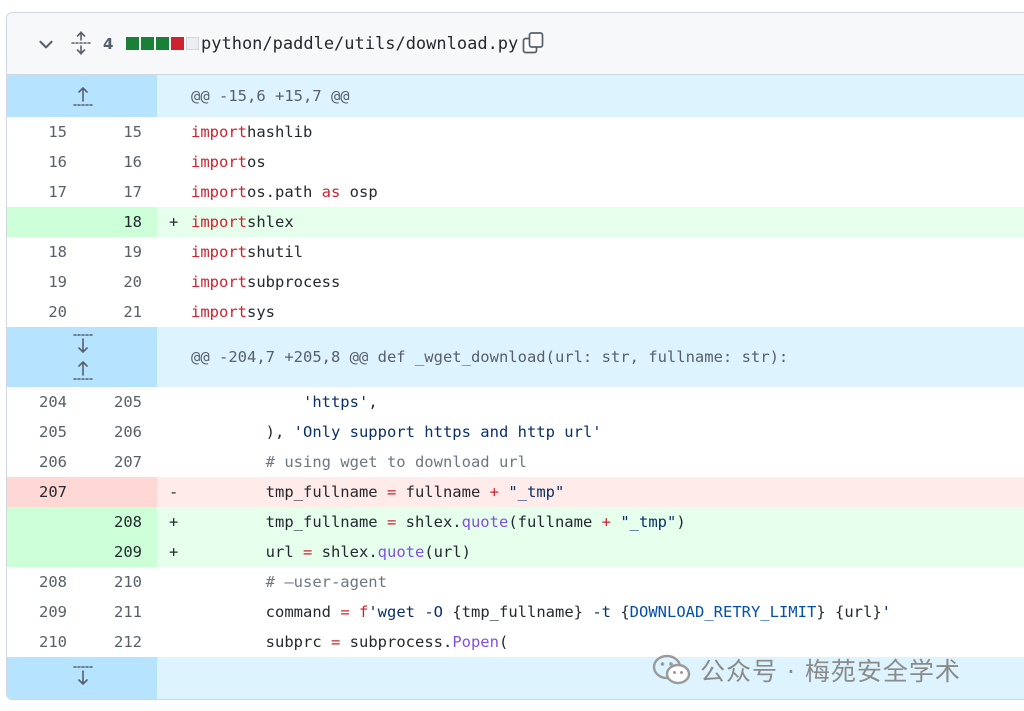  What do you see at coordinates (242, 432) in the screenshot?
I see `code-token: ),` at bounding box center [242, 432].